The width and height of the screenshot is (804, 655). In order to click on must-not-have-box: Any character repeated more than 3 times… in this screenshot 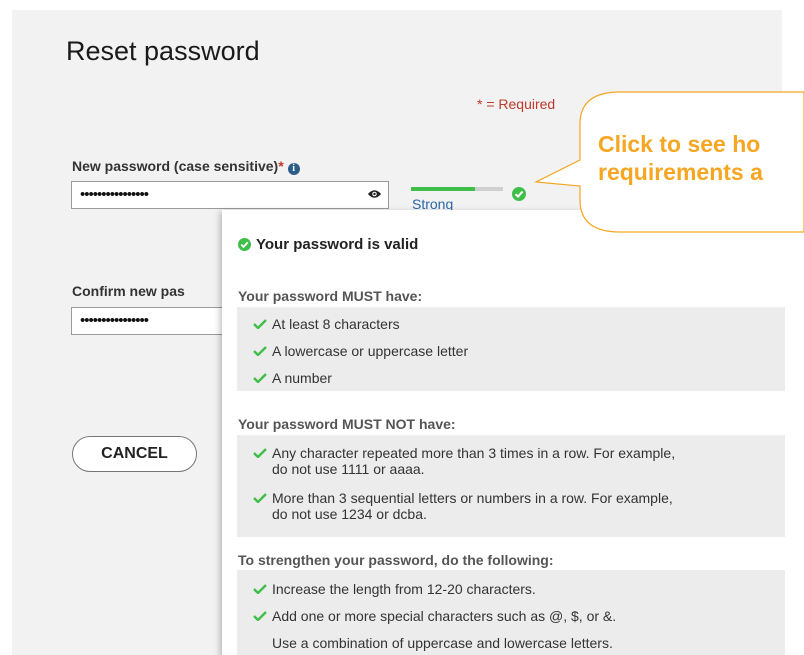, I will do `click(511, 486)`.